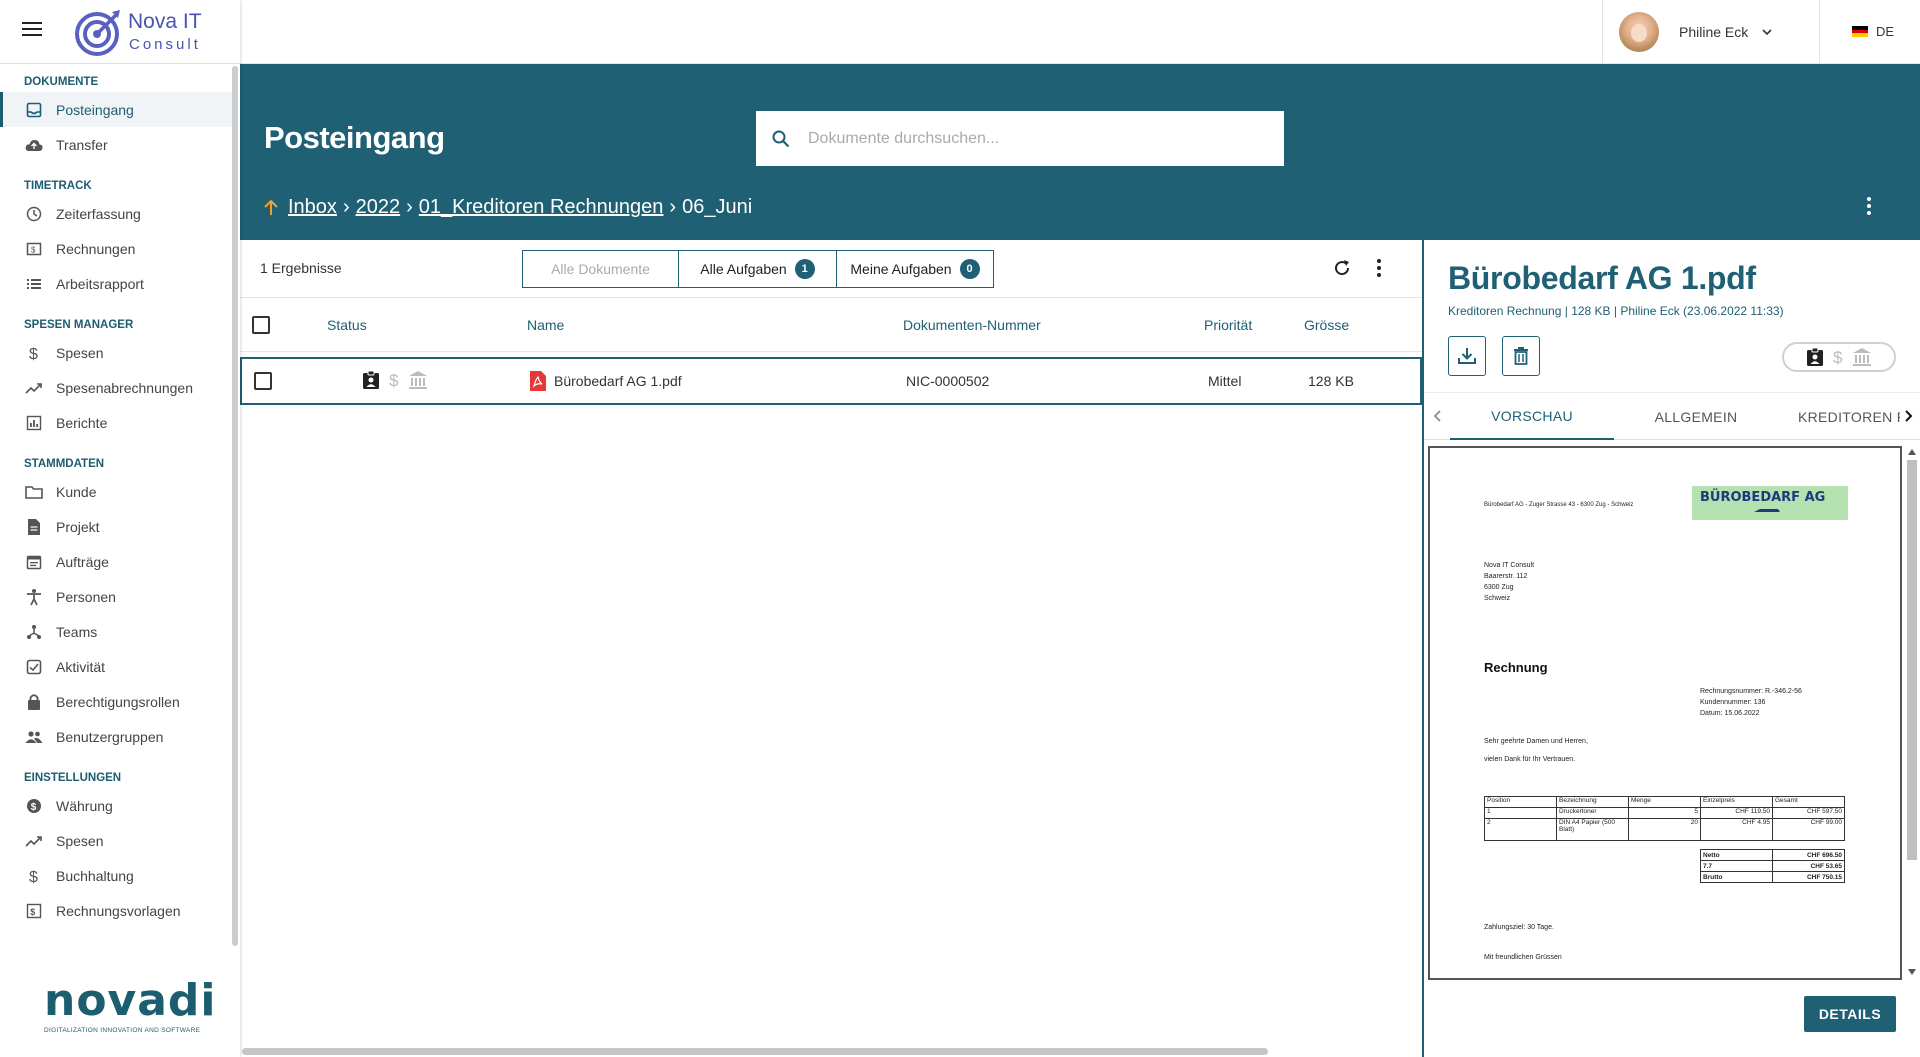 This screenshot has height=1057, width=1920. I want to click on recipient-line: 6300 Zug, so click(1499, 587).